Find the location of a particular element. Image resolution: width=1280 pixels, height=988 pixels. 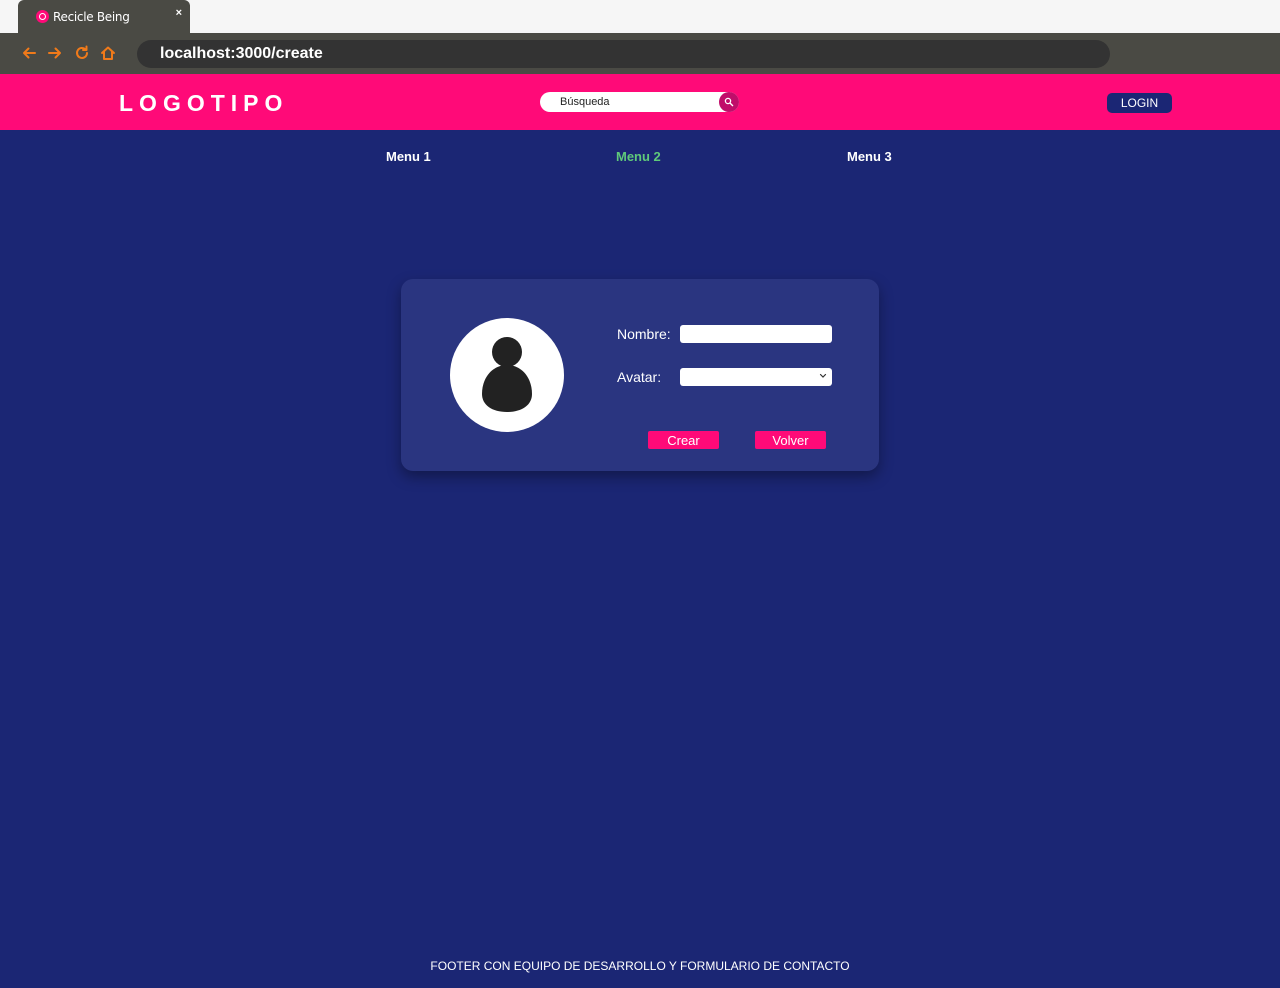

avatar-label: Avatar: is located at coordinates (639, 377).